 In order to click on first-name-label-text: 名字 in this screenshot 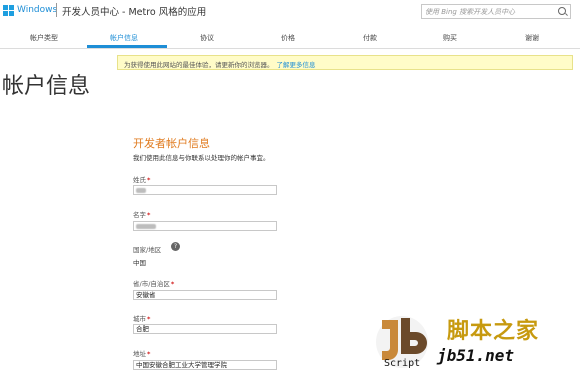, I will do `click(139, 215)`.